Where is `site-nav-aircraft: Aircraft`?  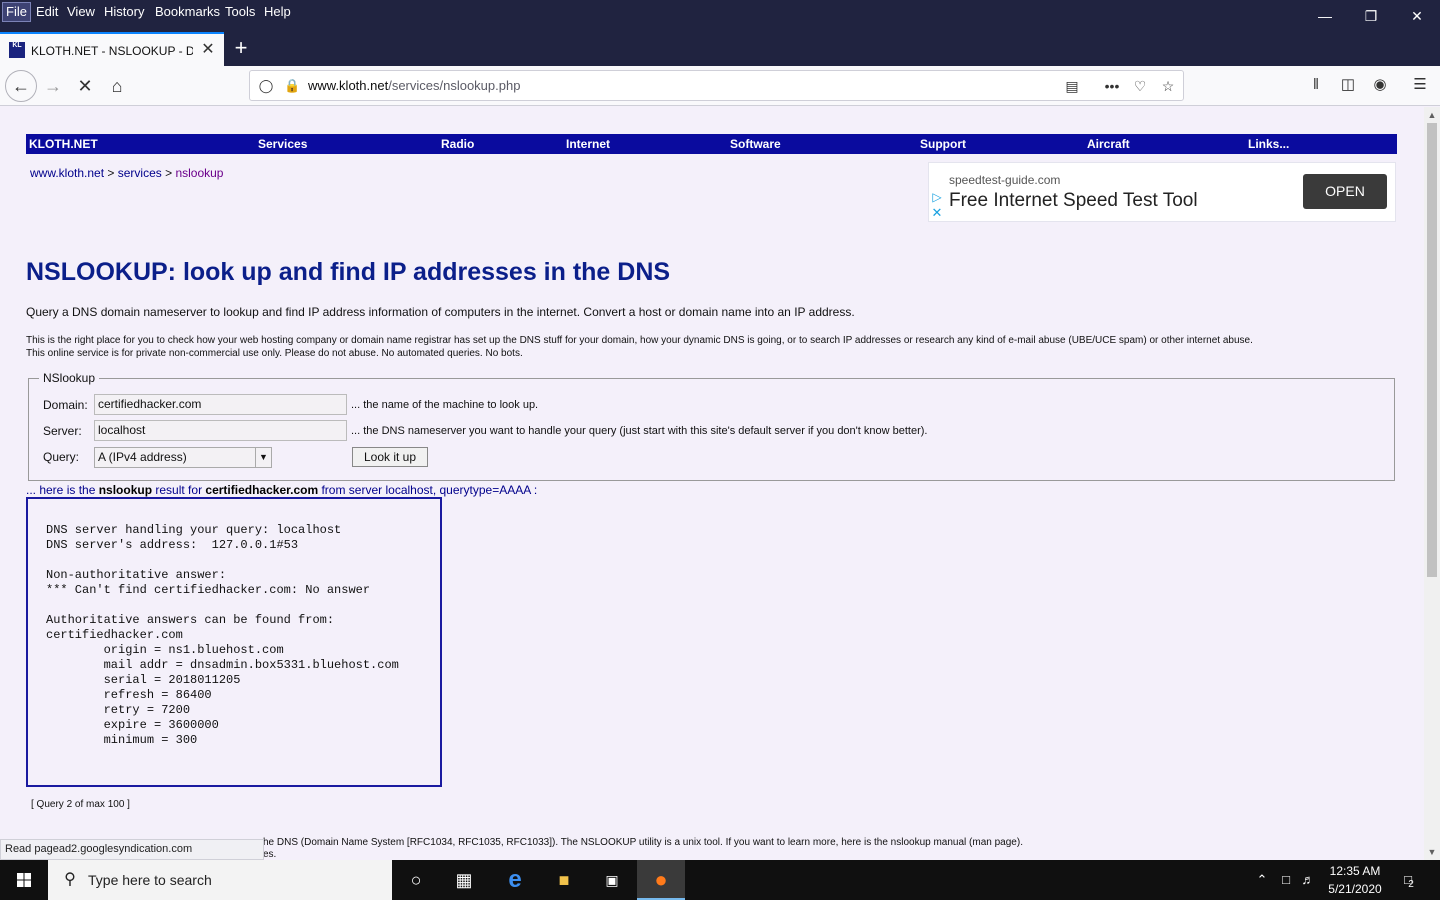 site-nav-aircraft: Aircraft is located at coordinates (1108, 144).